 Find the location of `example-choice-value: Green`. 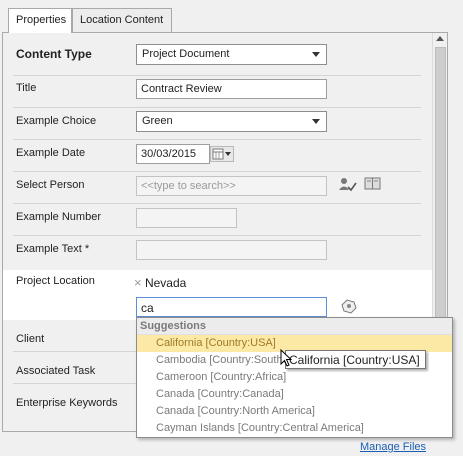

example-choice-value: Green is located at coordinates (157, 121).